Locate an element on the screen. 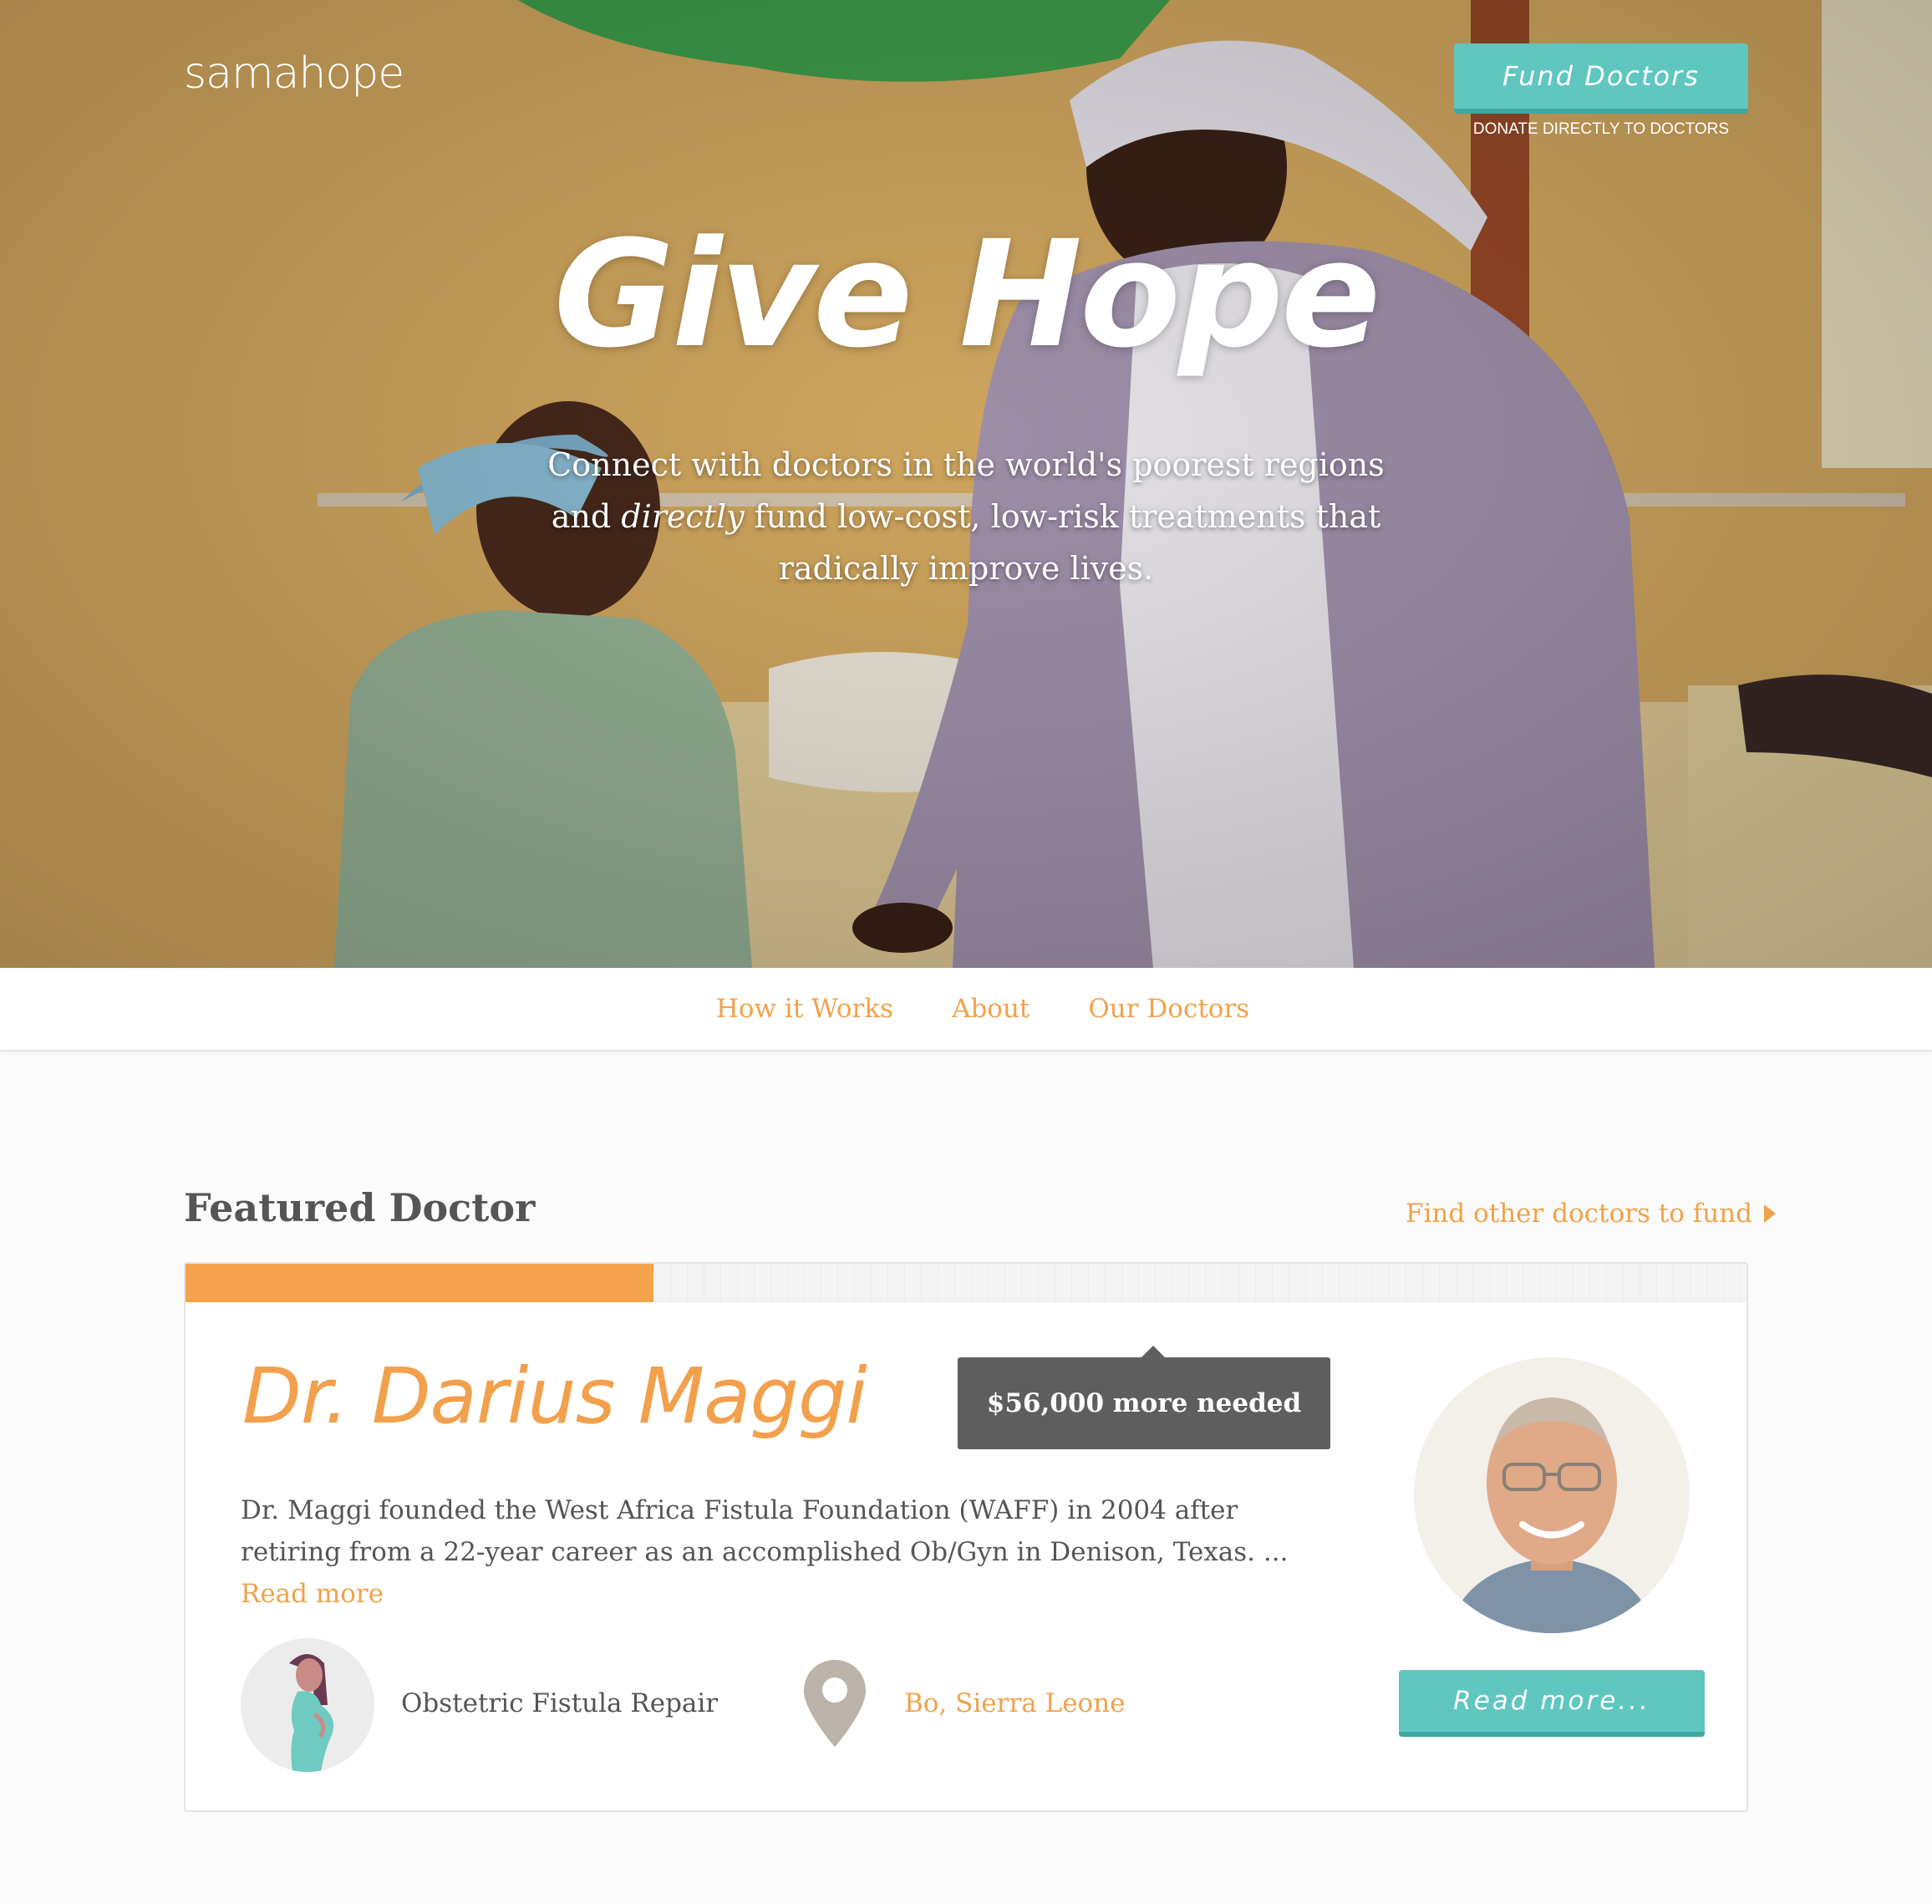 The image size is (1932, 1904). nav-our-doctors: Our Doctors is located at coordinates (1168, 1009).